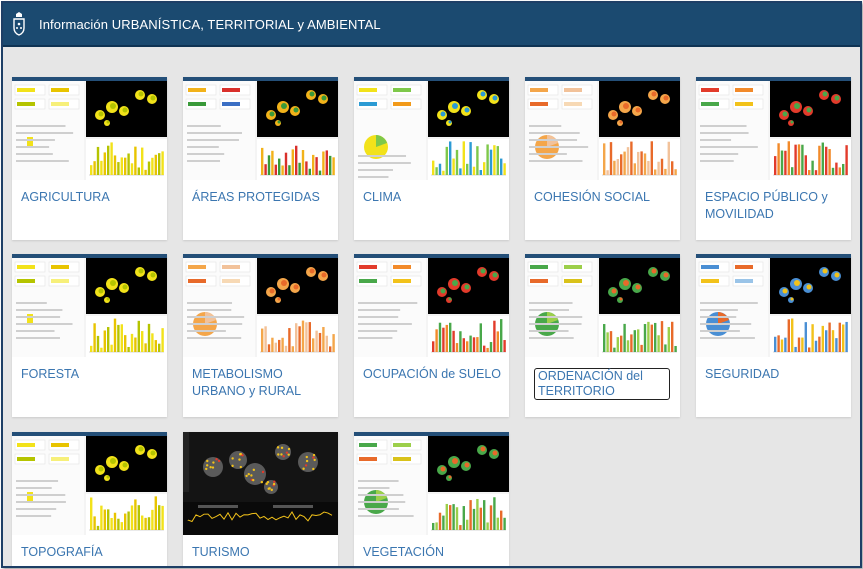 The width and height of the screenshot is (863, 569). Describe the element at coordinates (432, 552) in the screenshot. I see `card-title: VEGETACIÓN` at that location.